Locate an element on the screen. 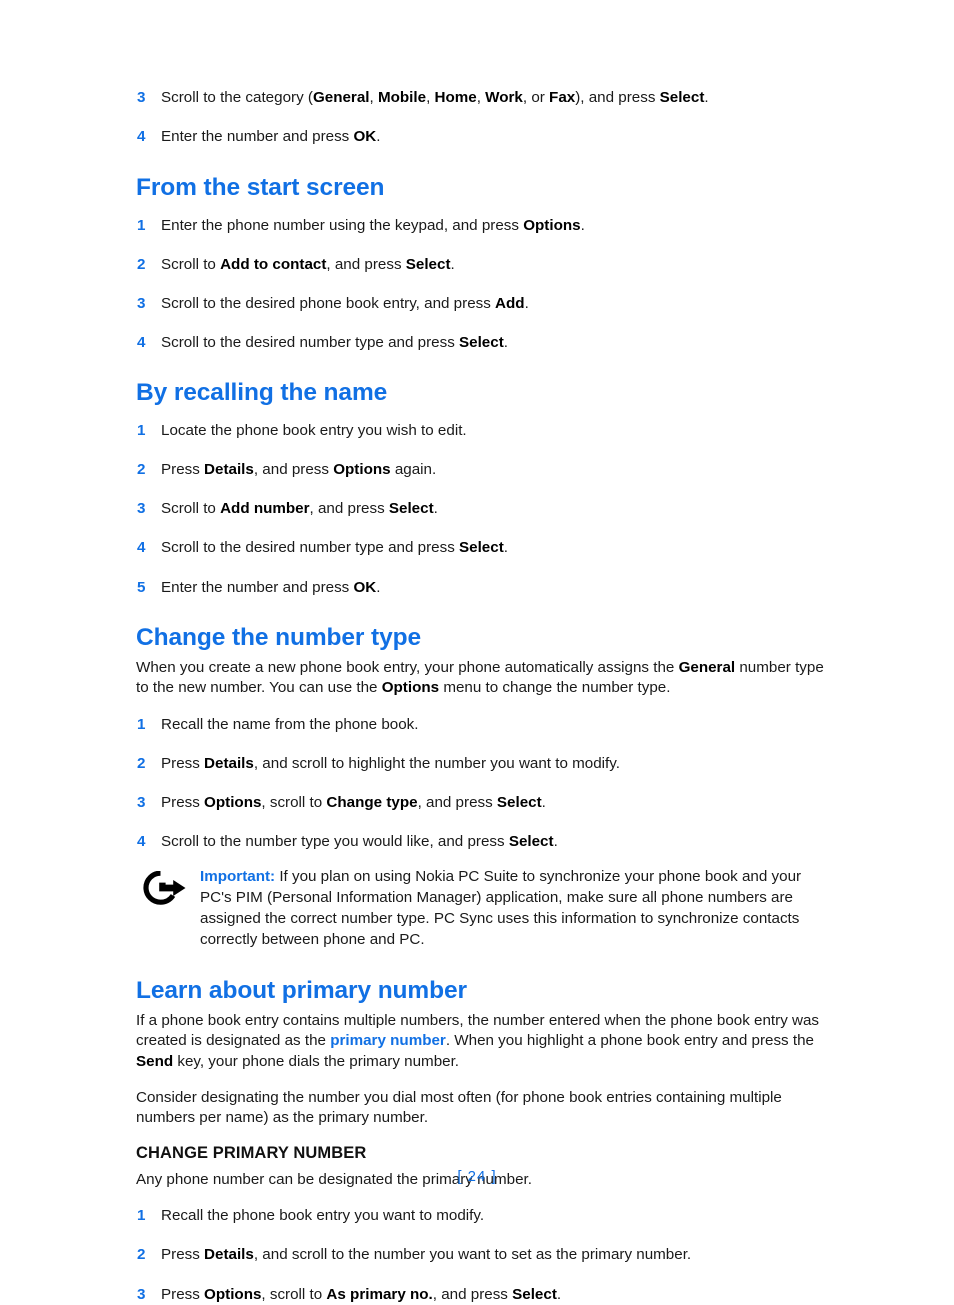  text-run: Scroll to the category ( is located at coordinates (237, 97).